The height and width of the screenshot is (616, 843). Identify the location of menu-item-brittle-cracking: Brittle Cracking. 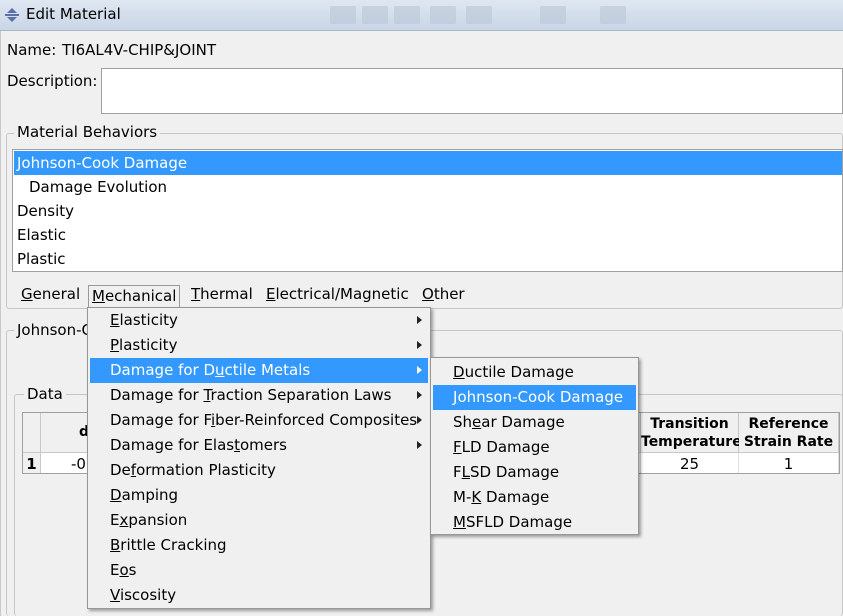
(259, 545).